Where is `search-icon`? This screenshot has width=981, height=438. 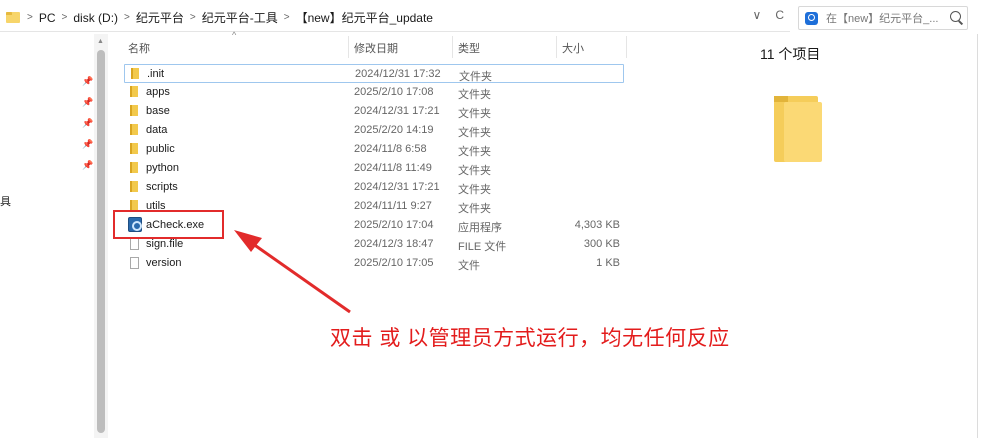 search-icon is located at coordinates (955, 16).